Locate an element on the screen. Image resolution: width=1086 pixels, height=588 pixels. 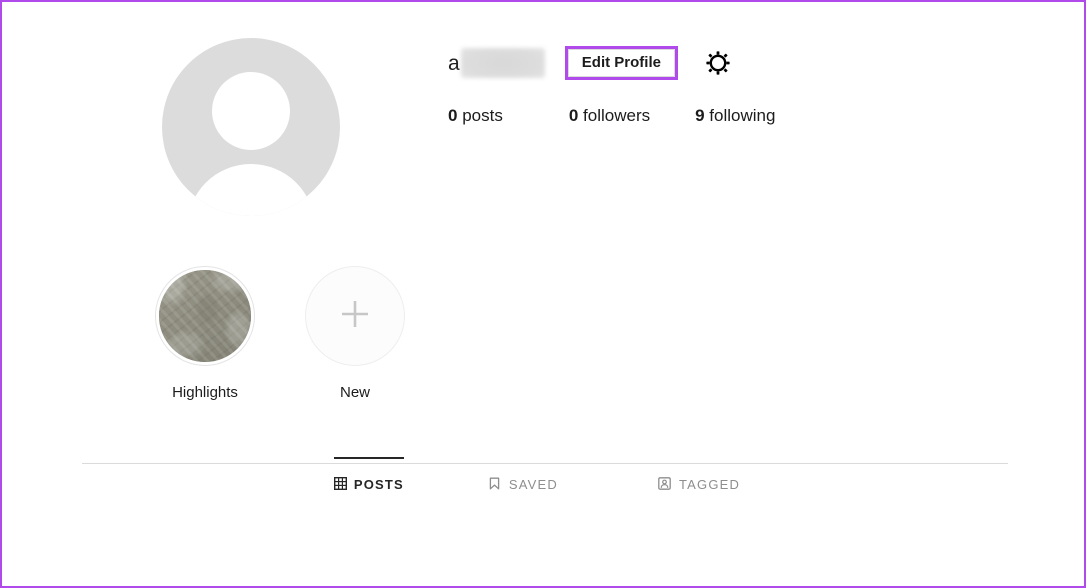
tab-posts: POSTS is located at coordinates (368, 483).